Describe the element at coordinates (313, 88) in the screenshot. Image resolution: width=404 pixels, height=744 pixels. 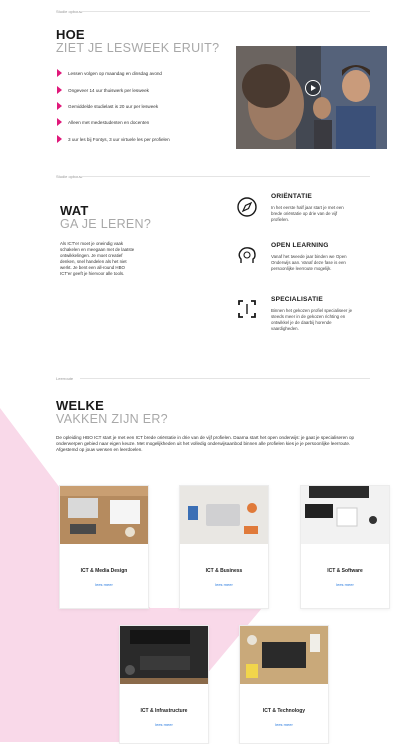
I see `play-icon` at that location.